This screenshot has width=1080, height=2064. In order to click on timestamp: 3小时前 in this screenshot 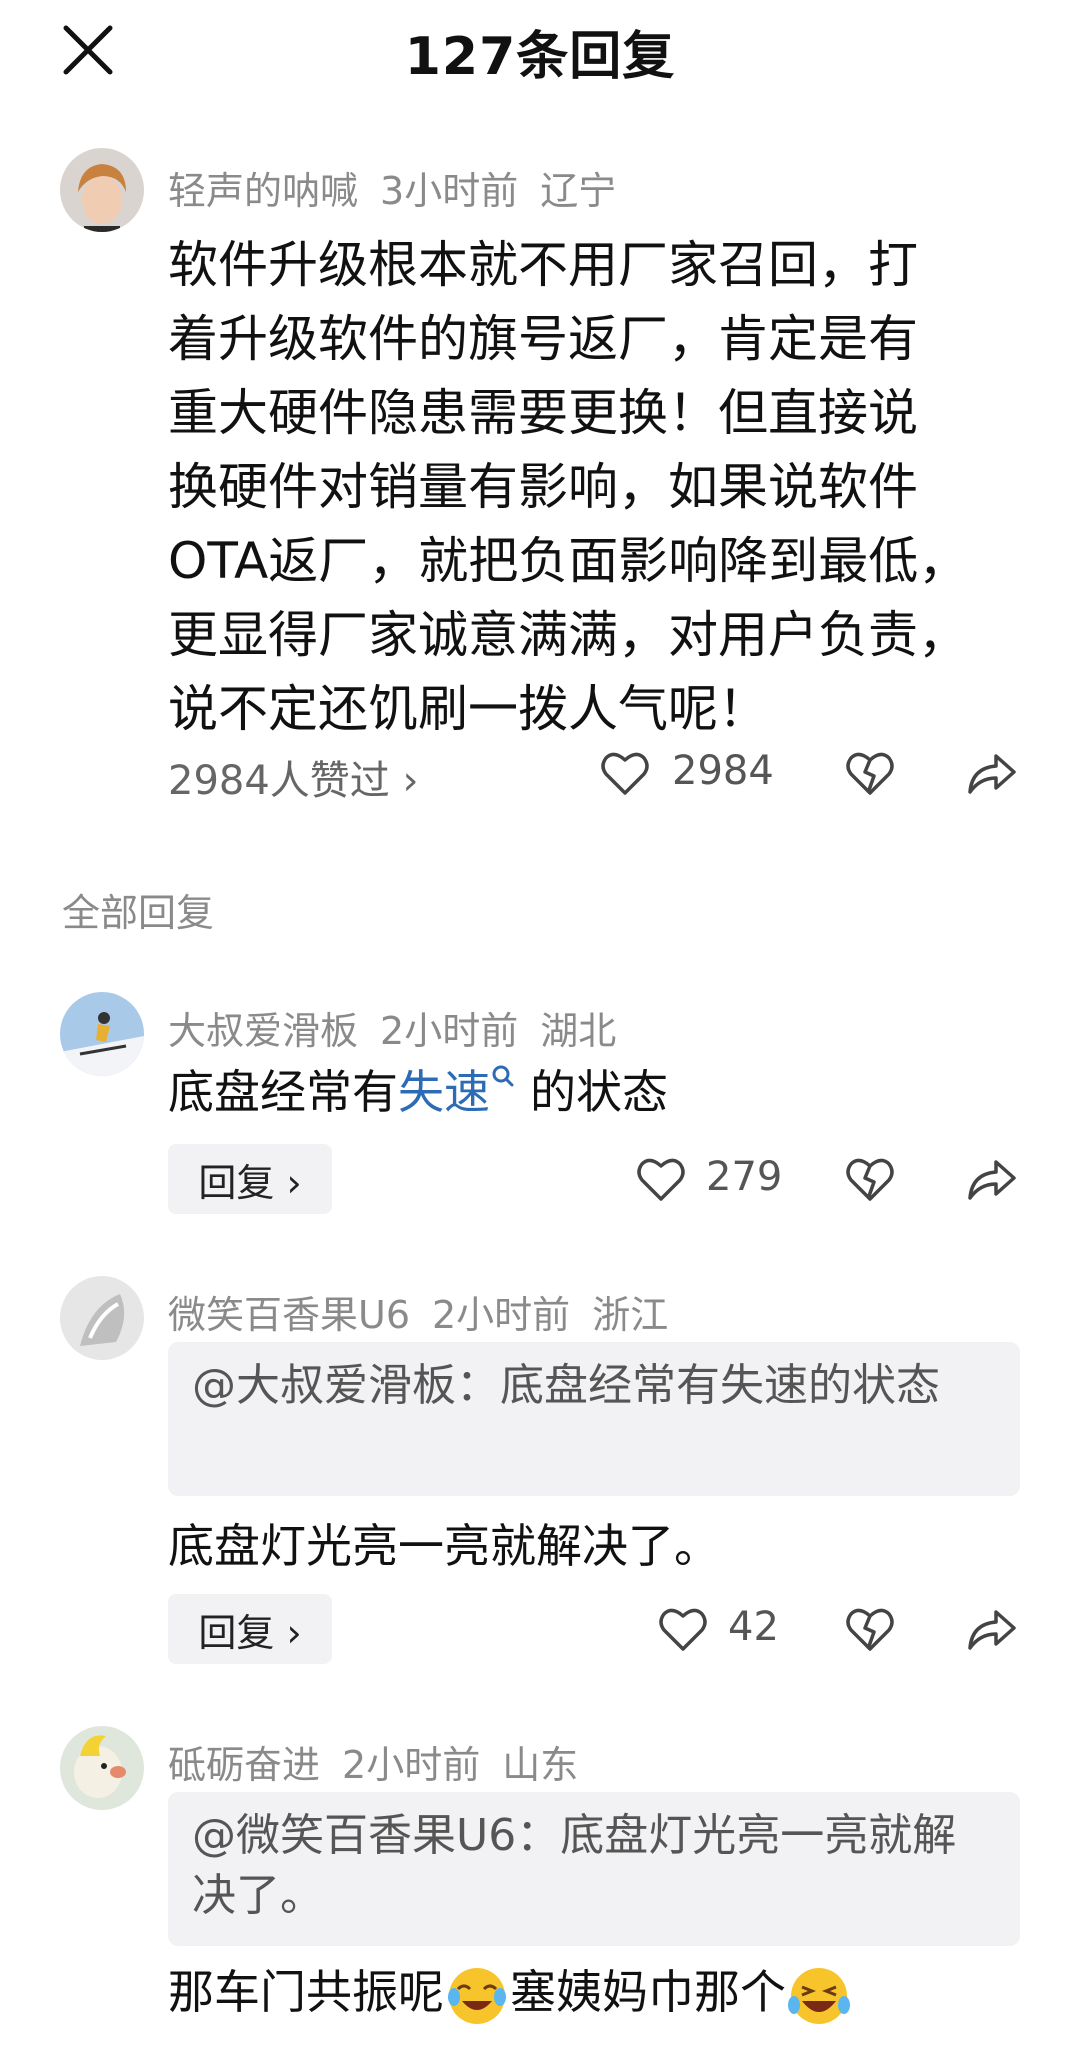, I will do `click(449, 191)`.